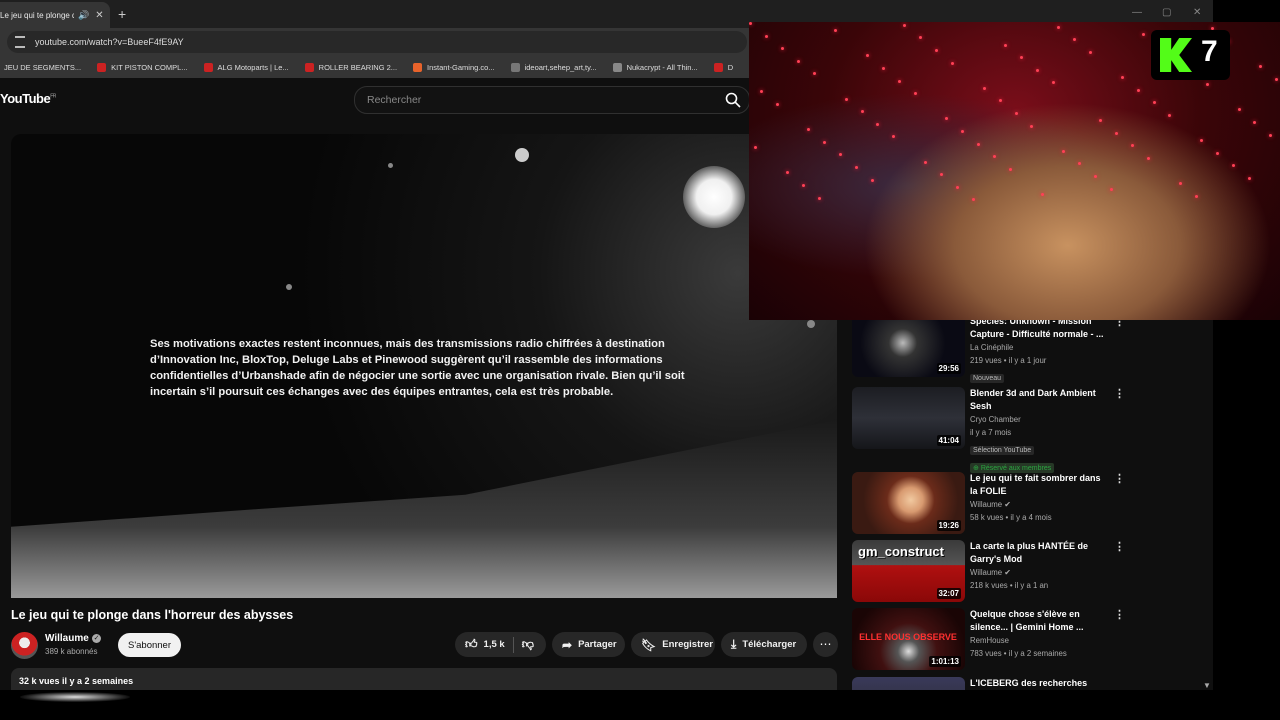 This screenshot has width=1280, height=720. What do you see at coordinates (1037, 419) in the screenshot?
I see `rec-channel: Cryo Chamber` at bounding box center [1037, 419].